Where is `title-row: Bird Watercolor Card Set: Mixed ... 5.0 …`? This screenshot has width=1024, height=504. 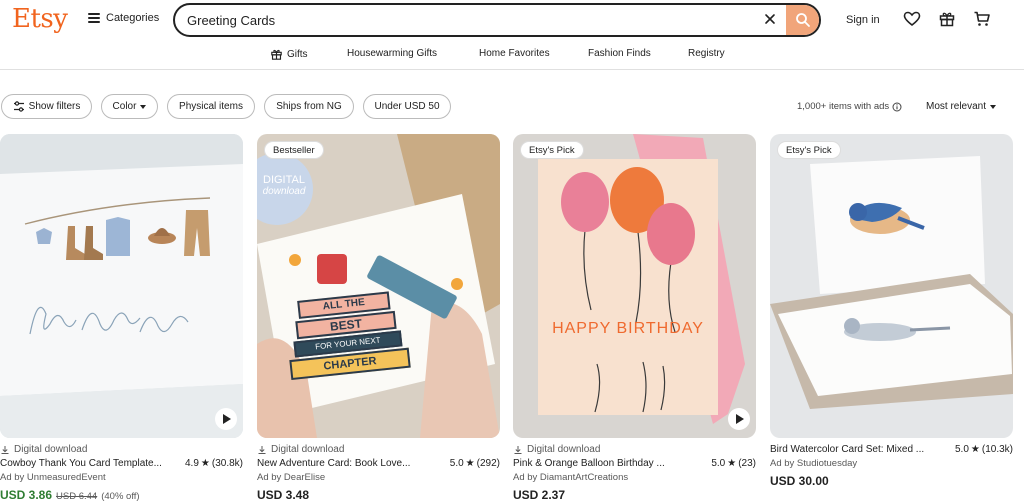 title-row: Bird Watercolor Card Set: Mixed ... 5.0 … is located at coordinates (891, 449).